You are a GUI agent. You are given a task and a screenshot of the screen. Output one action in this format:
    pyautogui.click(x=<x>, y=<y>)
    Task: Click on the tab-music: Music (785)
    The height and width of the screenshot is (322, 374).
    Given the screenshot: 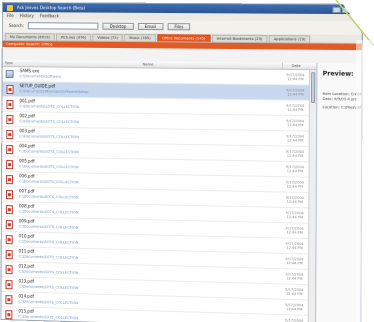 What is the action you would take?
    pyautogui.click(x=140, y=37)
    